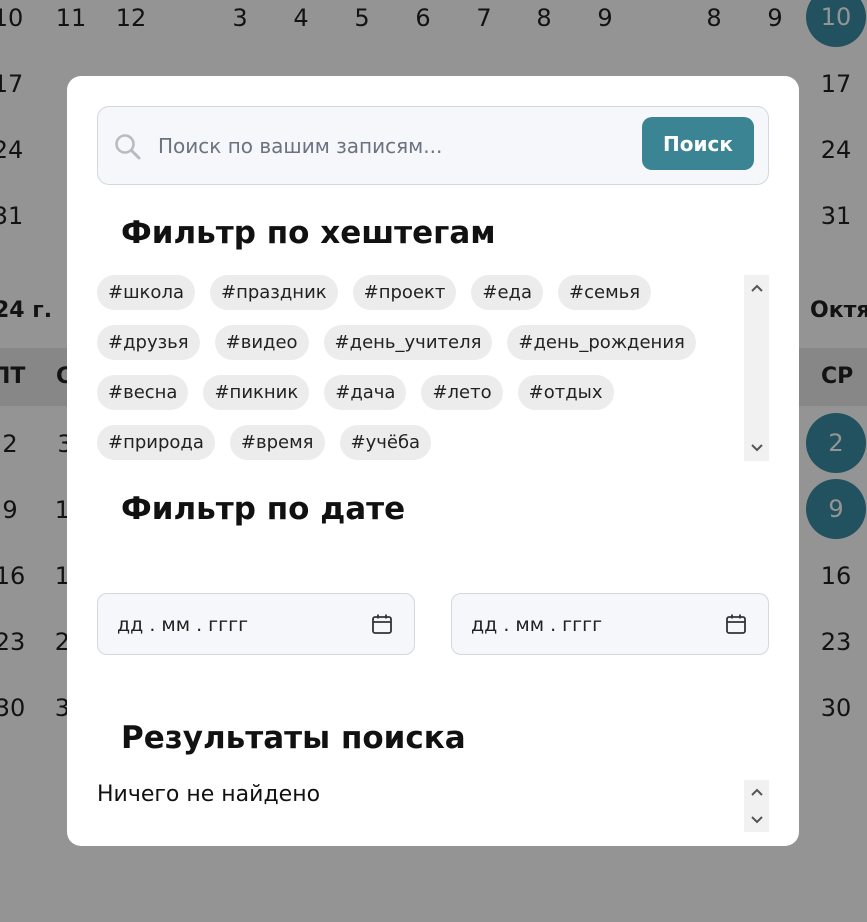 This screenshot has width=867, height=922. I want to click on search-bar: Поиск, so click(433, 145).